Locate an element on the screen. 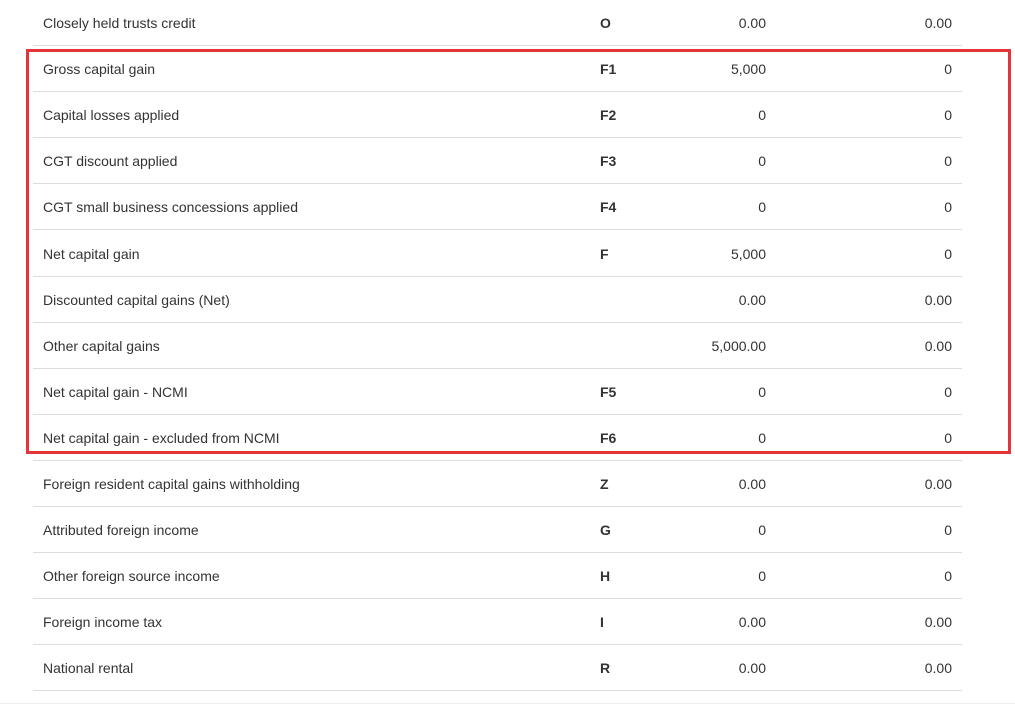 The height and width of the screenshot is (705, 1015). table-row: Foreign income tax I 0.00 0.00 is located at coordinates (497, 622).